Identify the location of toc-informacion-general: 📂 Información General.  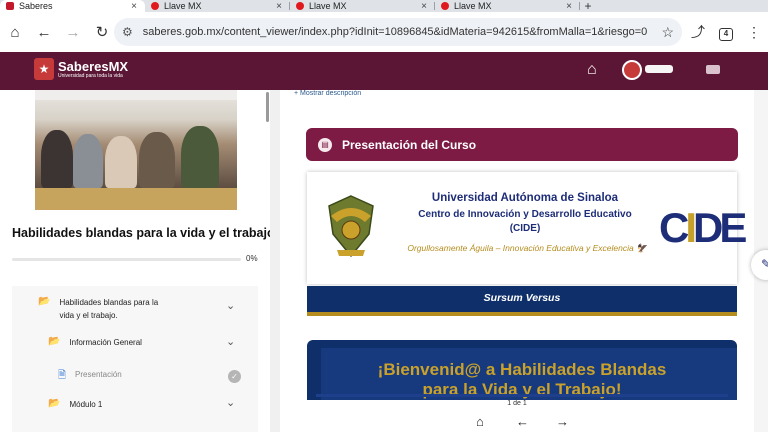
(95, 342).